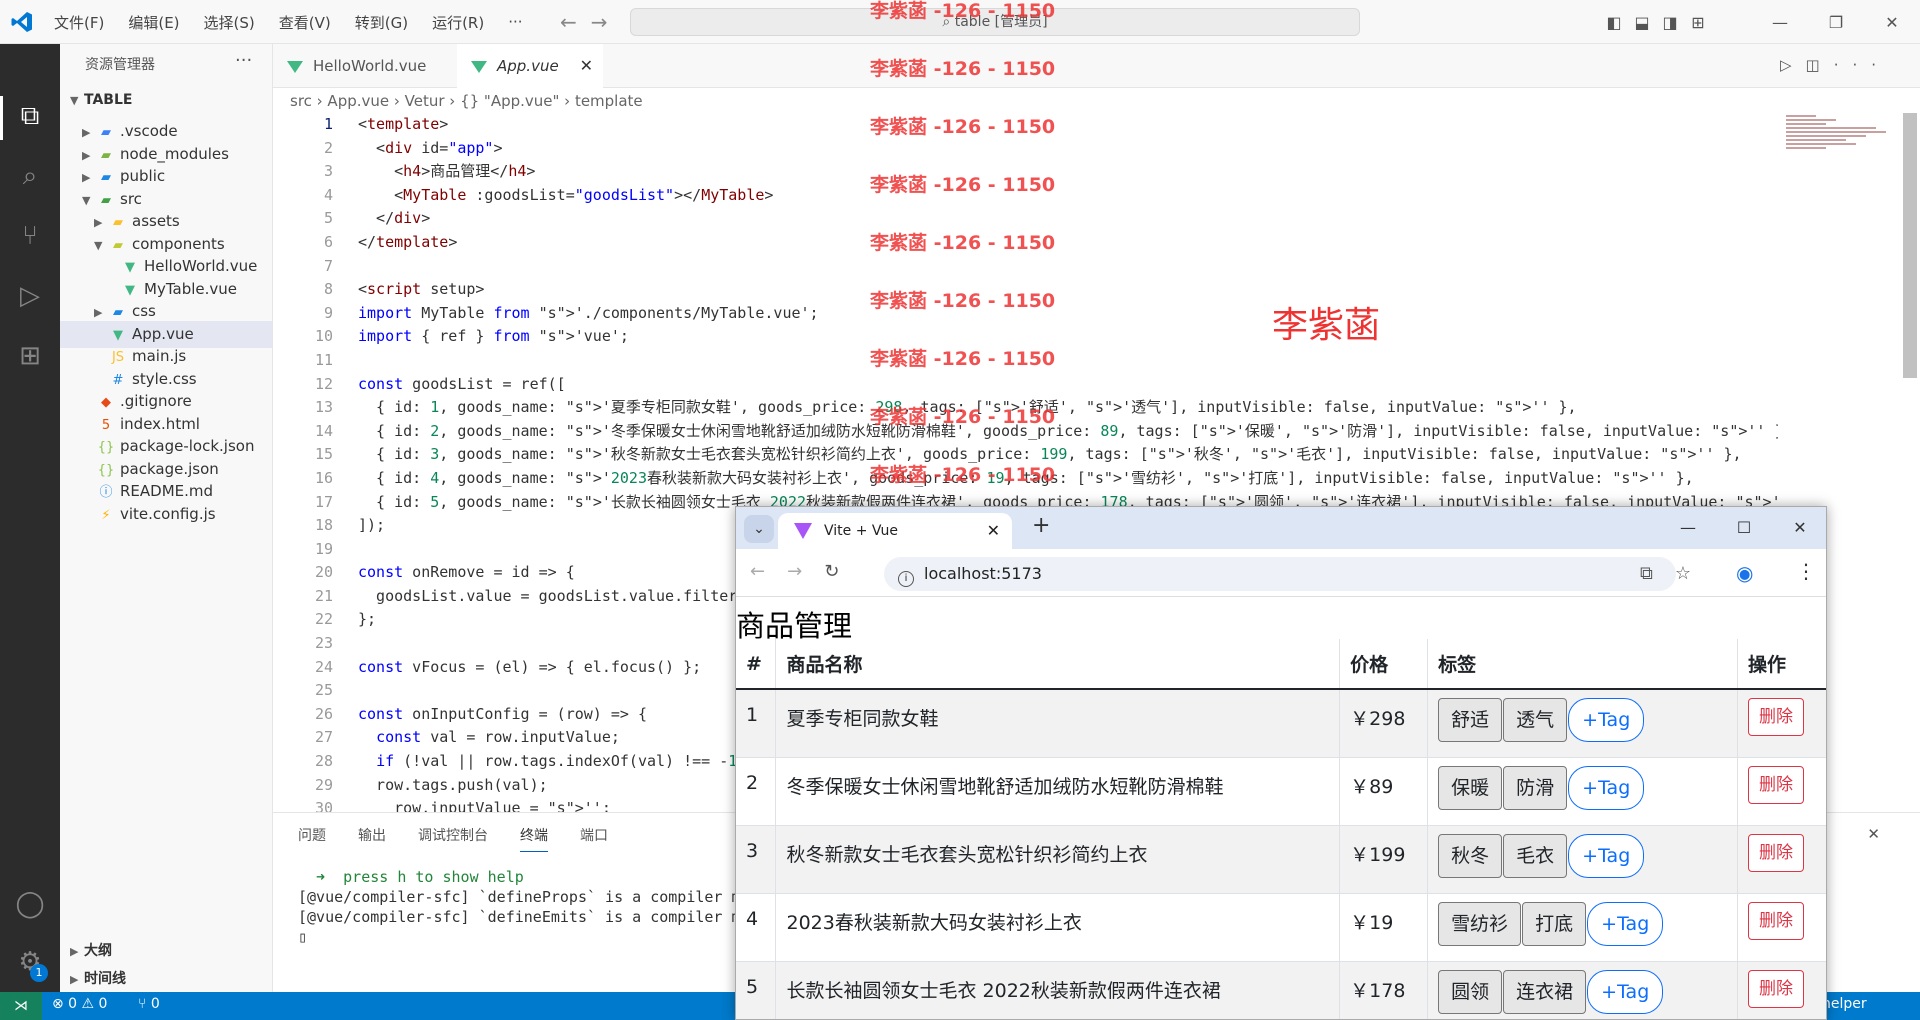 This screenshot has width=1920, height=1020. I want to click on line-number: 12, so click(323, 383).